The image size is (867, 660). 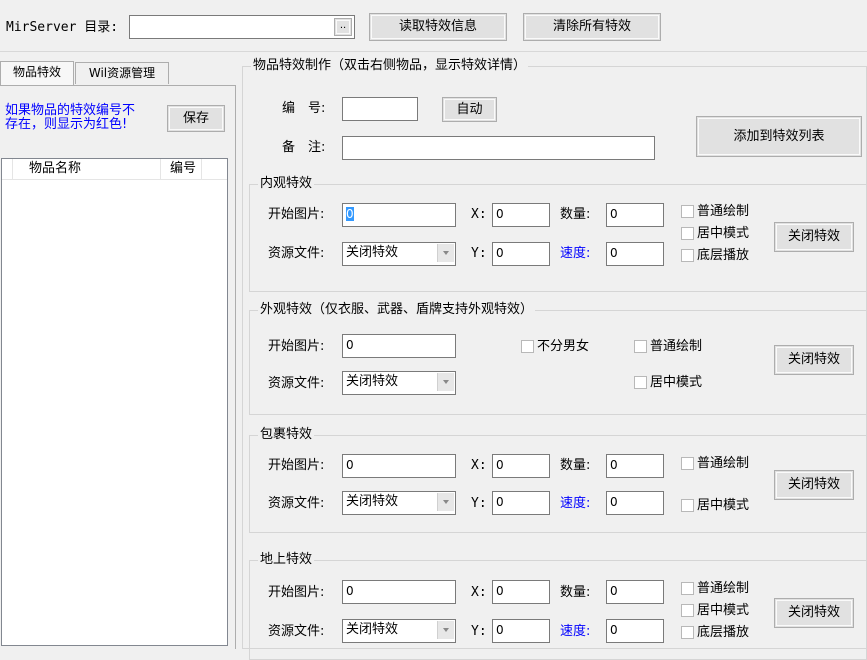 I want to click on bag-effect-title: 包裹特效, so click(x=286, y=435).